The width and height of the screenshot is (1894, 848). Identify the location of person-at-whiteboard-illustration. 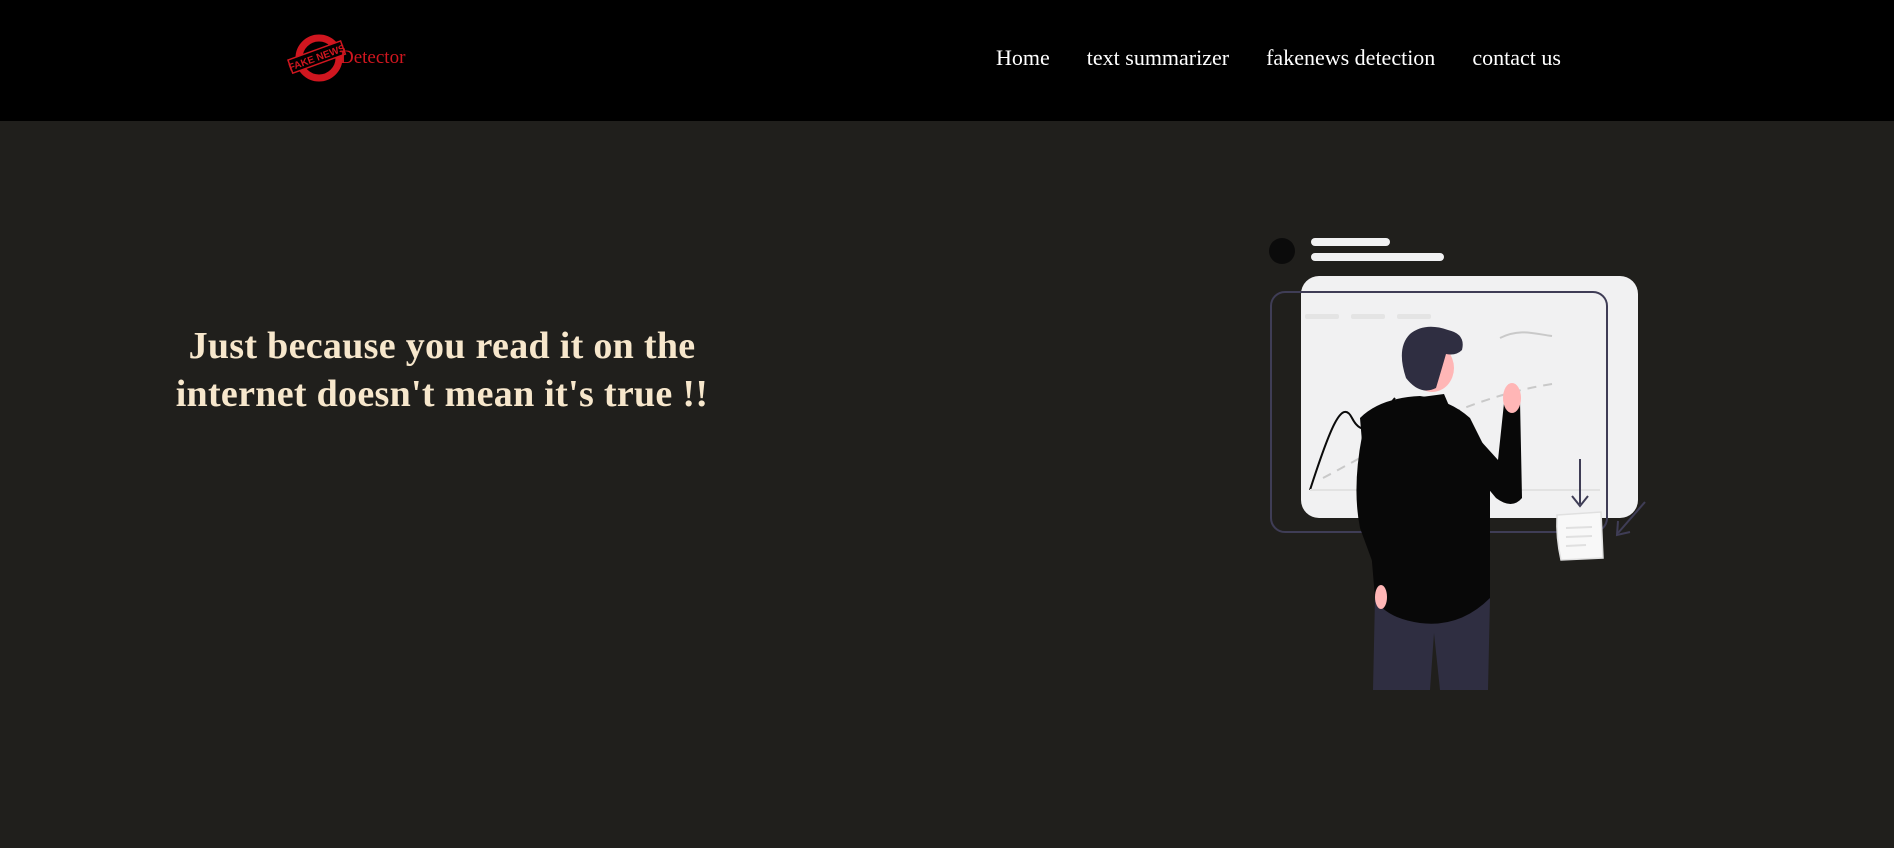
(1457, 464).